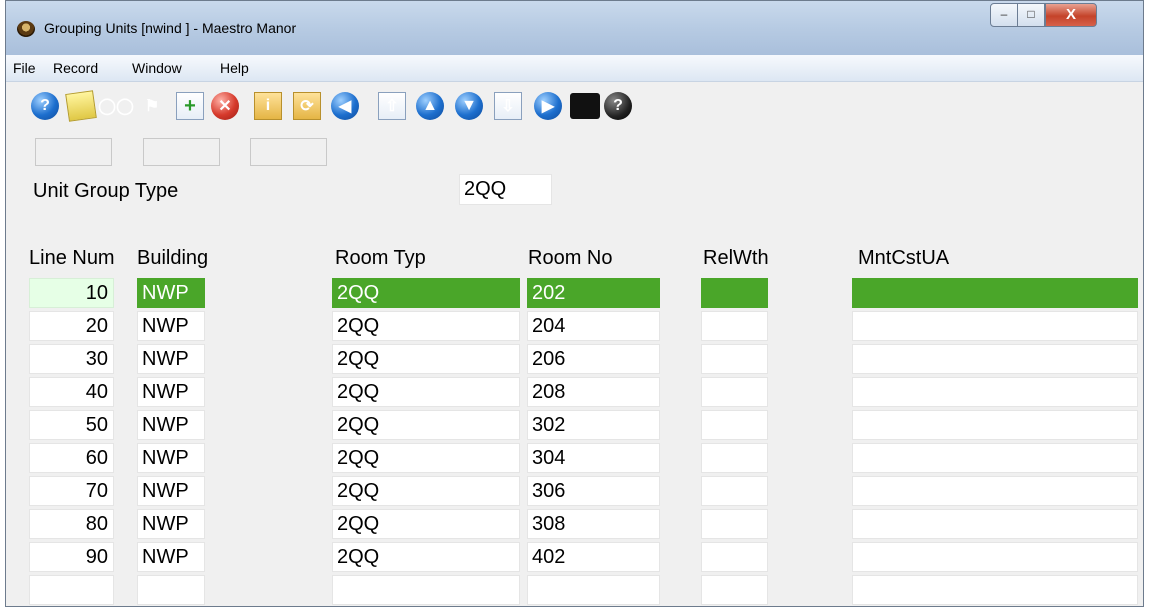  I want to click on previous-record-button: ▲, so click(430, 106).